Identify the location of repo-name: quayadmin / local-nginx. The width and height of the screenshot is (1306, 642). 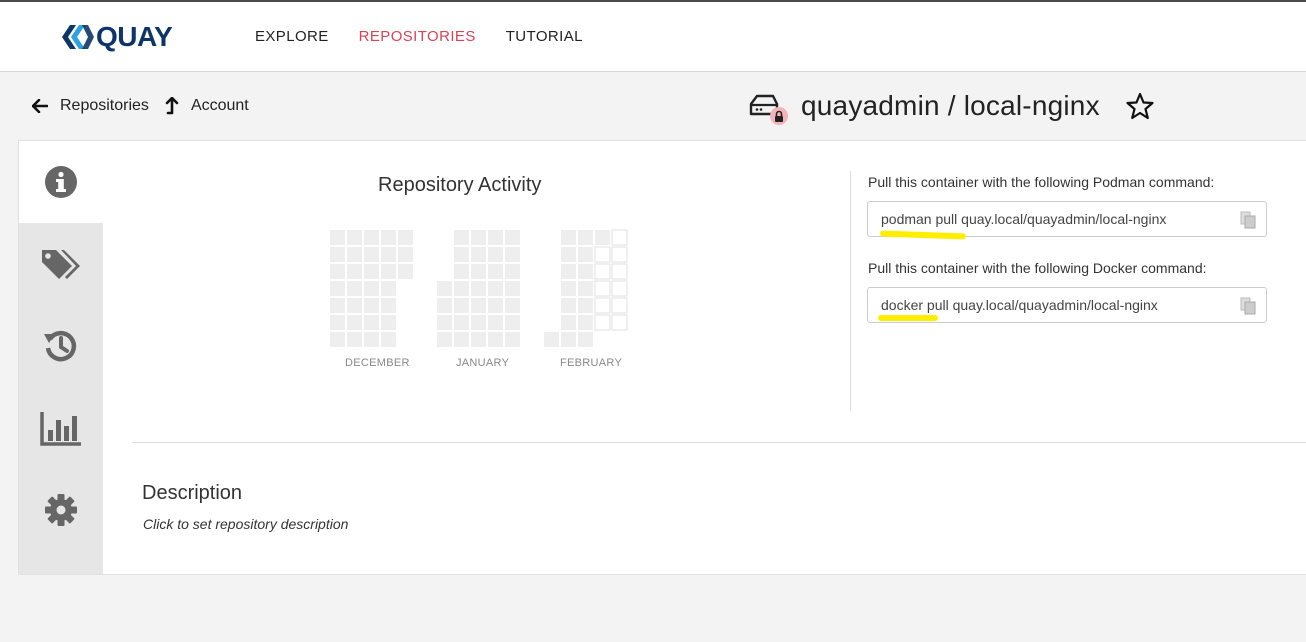
(950, 105).